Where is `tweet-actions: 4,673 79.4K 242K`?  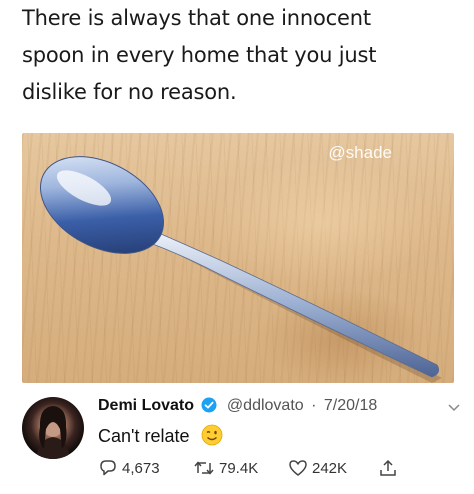 tweet-actions: 4,673 79.4K 242K is located at coordinates (248, 469).